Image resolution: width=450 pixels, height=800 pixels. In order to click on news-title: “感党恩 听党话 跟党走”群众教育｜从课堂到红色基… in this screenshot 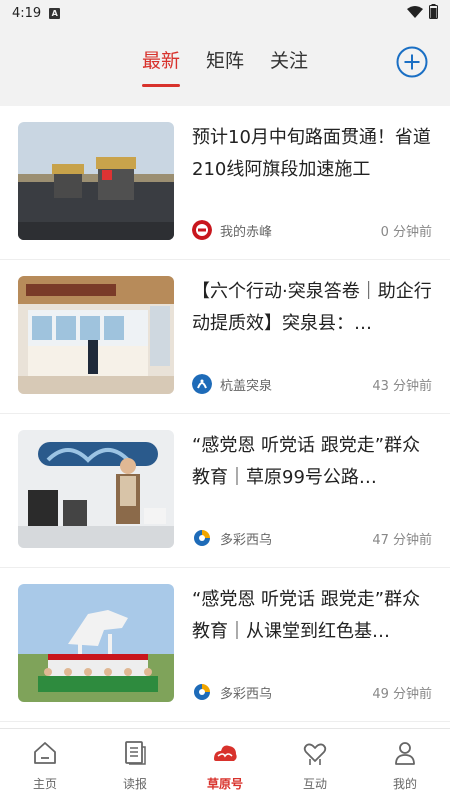, I will do `click(312, 616)`.